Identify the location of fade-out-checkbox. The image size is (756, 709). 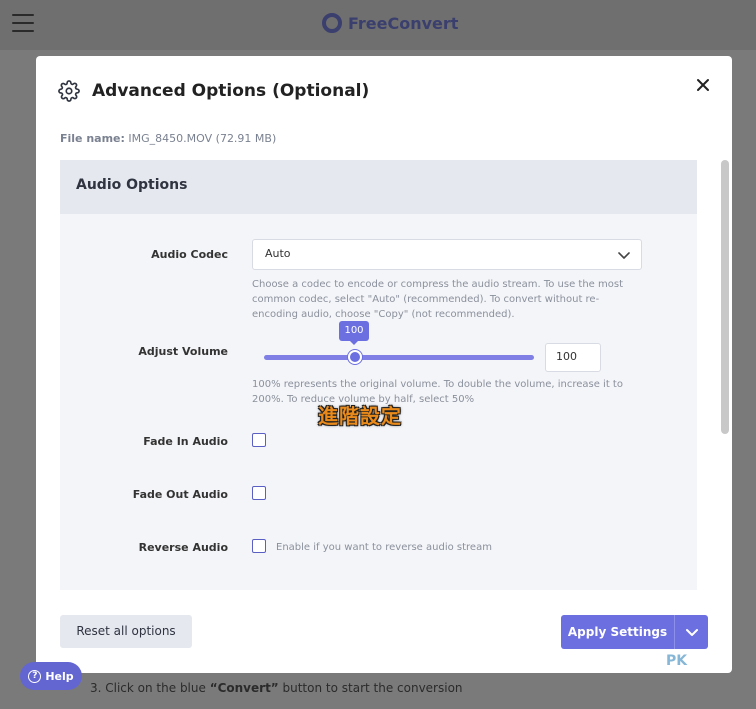
(259, 493).